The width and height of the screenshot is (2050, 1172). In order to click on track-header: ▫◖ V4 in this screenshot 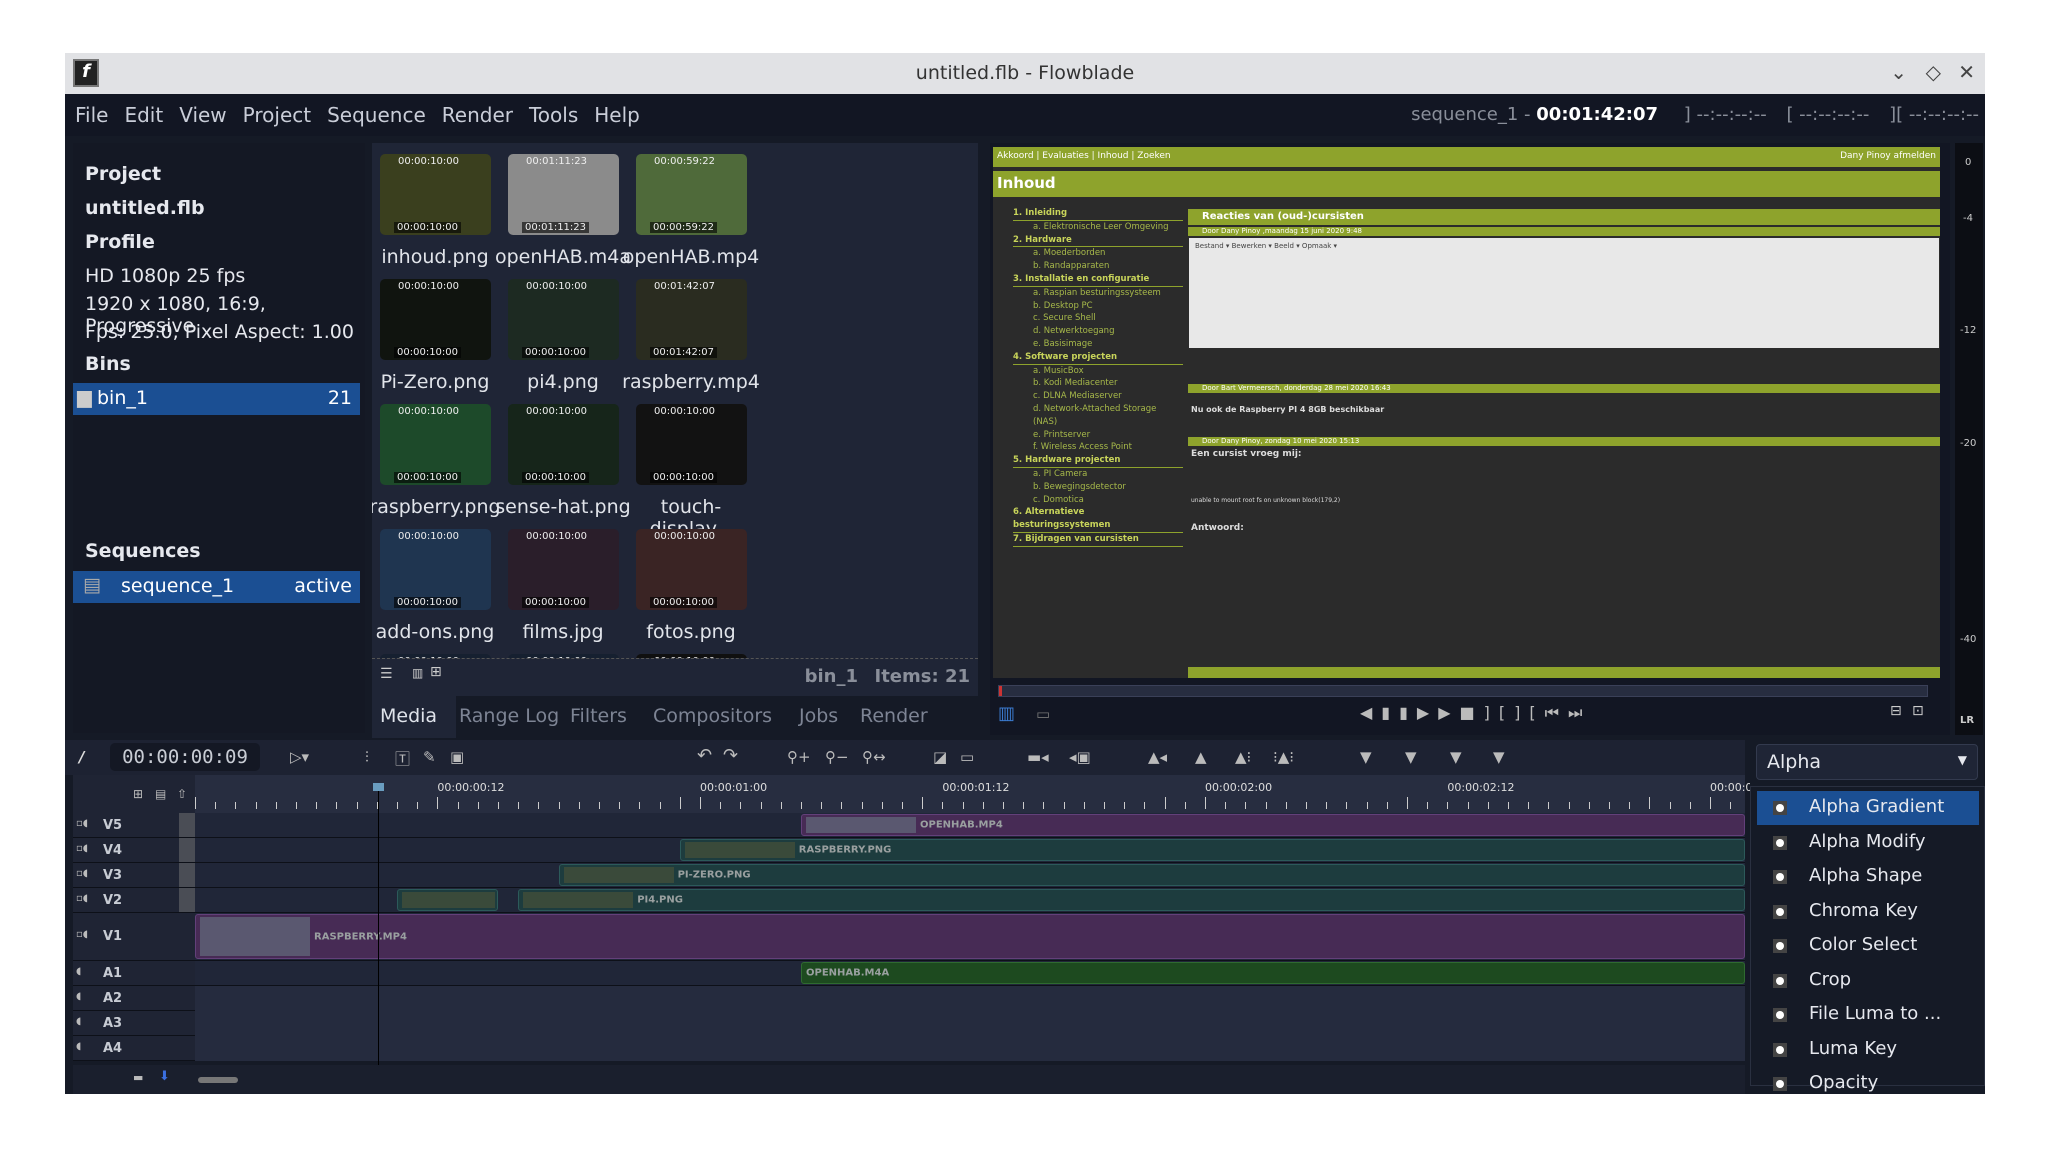, I will do `click(134, 850)`.